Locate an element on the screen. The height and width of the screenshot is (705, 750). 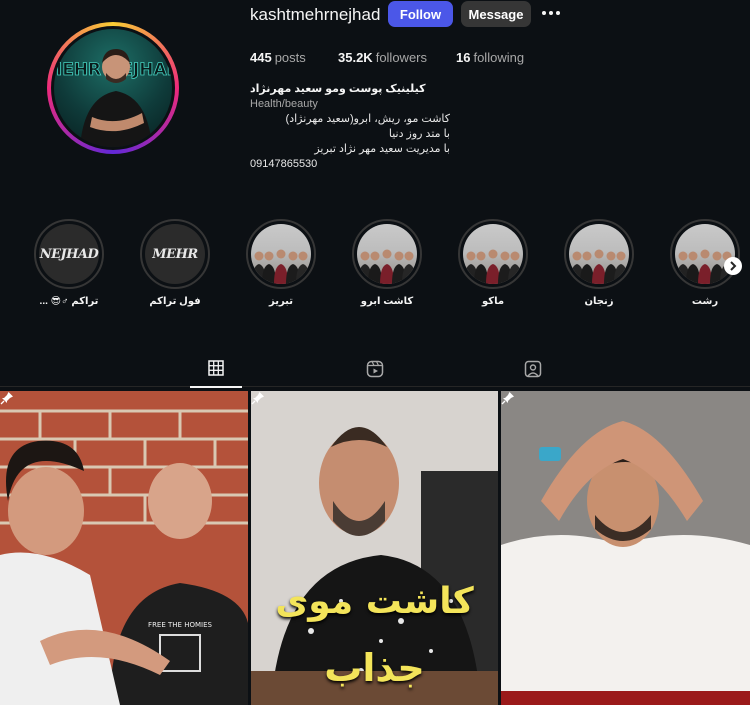
highlight-label: فول تراکم is located at coordinates (175, 301).